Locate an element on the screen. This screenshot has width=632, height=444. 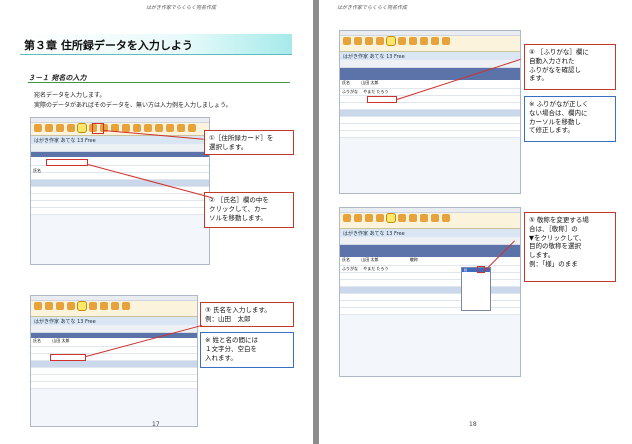
callout-3: ③ 氏名を入力します。 例：山田 太郎 is located at coordinates (247, 314).